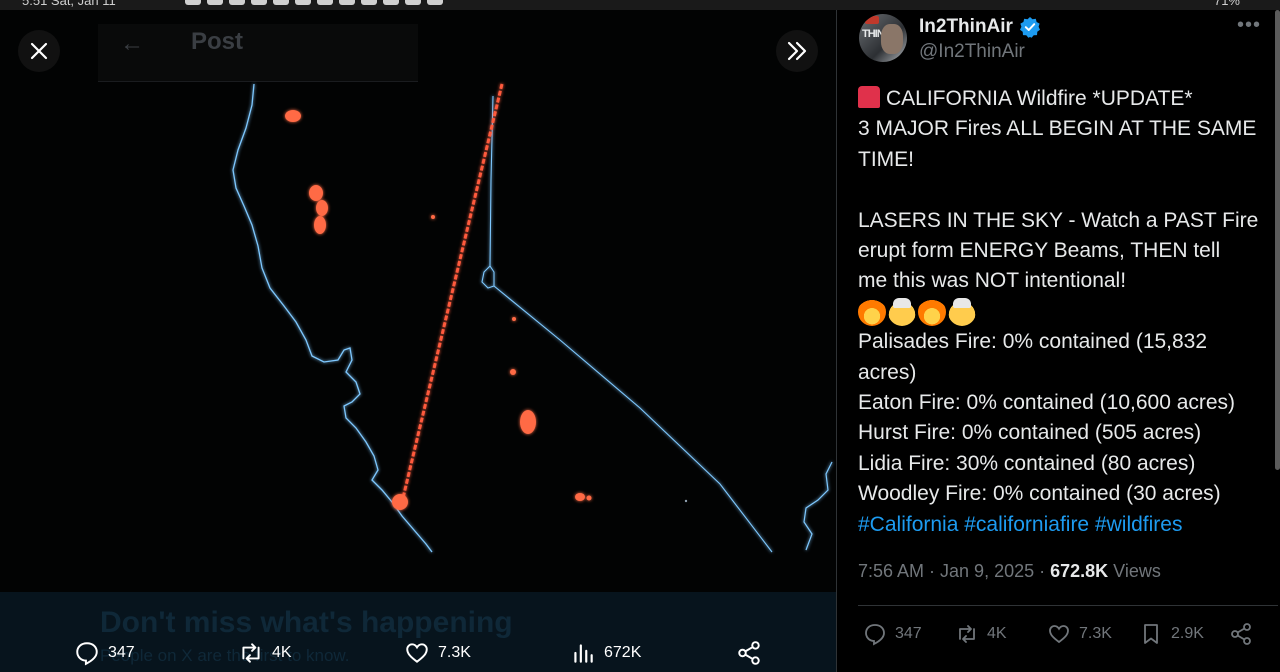 This screenshot has width=1280, height=672. I want to click on media-like-button: 7.3K, so click(437, 653).